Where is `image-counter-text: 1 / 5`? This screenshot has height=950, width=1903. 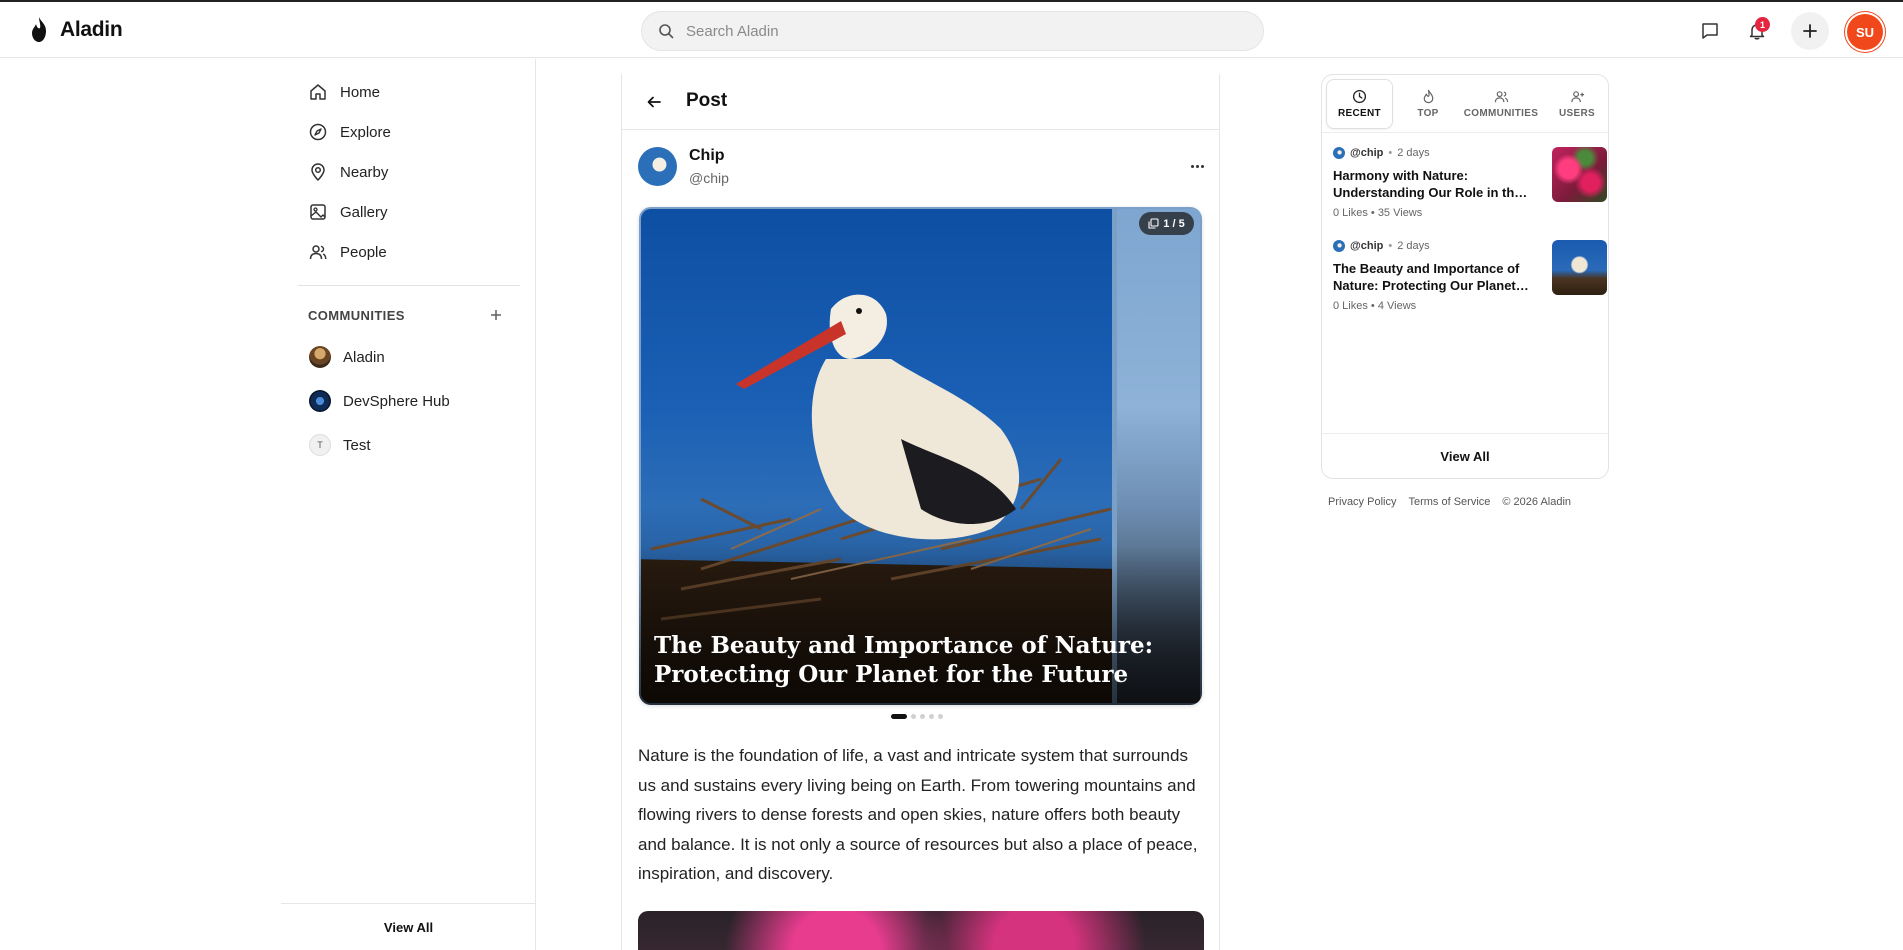
image-counter-text: 1 / 5 is located at coordinates (1174, 223).